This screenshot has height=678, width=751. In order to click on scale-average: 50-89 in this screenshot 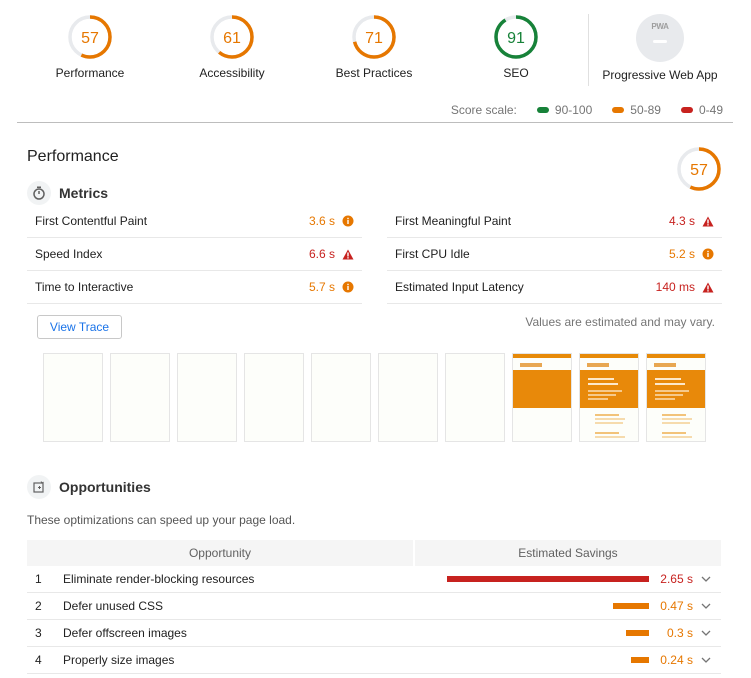, I will do `click(636, 110)`.